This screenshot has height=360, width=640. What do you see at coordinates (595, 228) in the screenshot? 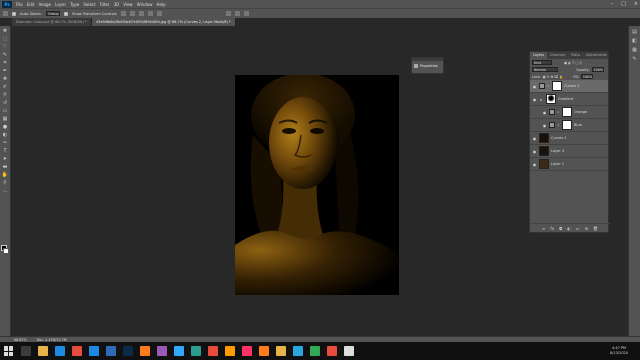
I see `trash-icon: 🗑` at bounding box center [595, 228].